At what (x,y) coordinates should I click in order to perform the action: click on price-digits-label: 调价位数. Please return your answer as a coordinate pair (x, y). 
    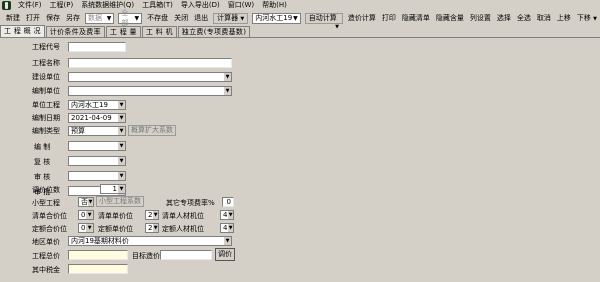
    Looking at the image, I should click on (46, 190).